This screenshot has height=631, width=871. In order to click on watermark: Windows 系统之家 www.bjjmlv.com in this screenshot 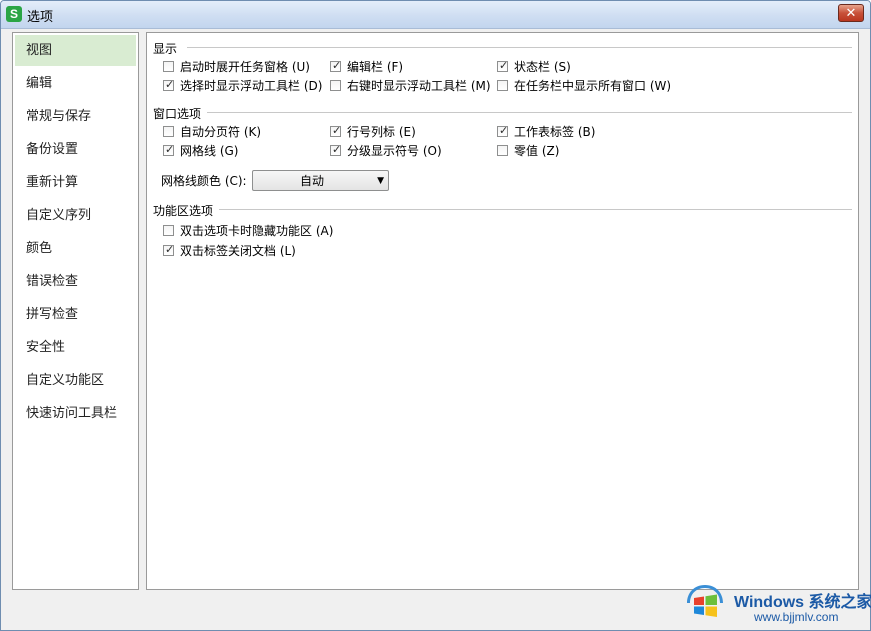, I will do `click(775, 605)`.